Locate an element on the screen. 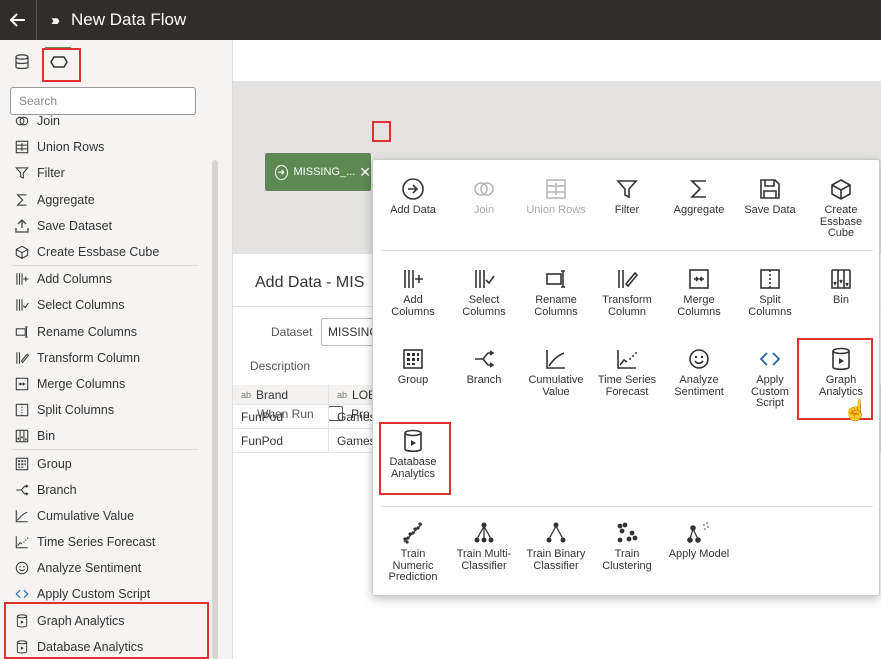 The image size is (881, 659). sidebar-tabs is located at coordinates (116, 63).